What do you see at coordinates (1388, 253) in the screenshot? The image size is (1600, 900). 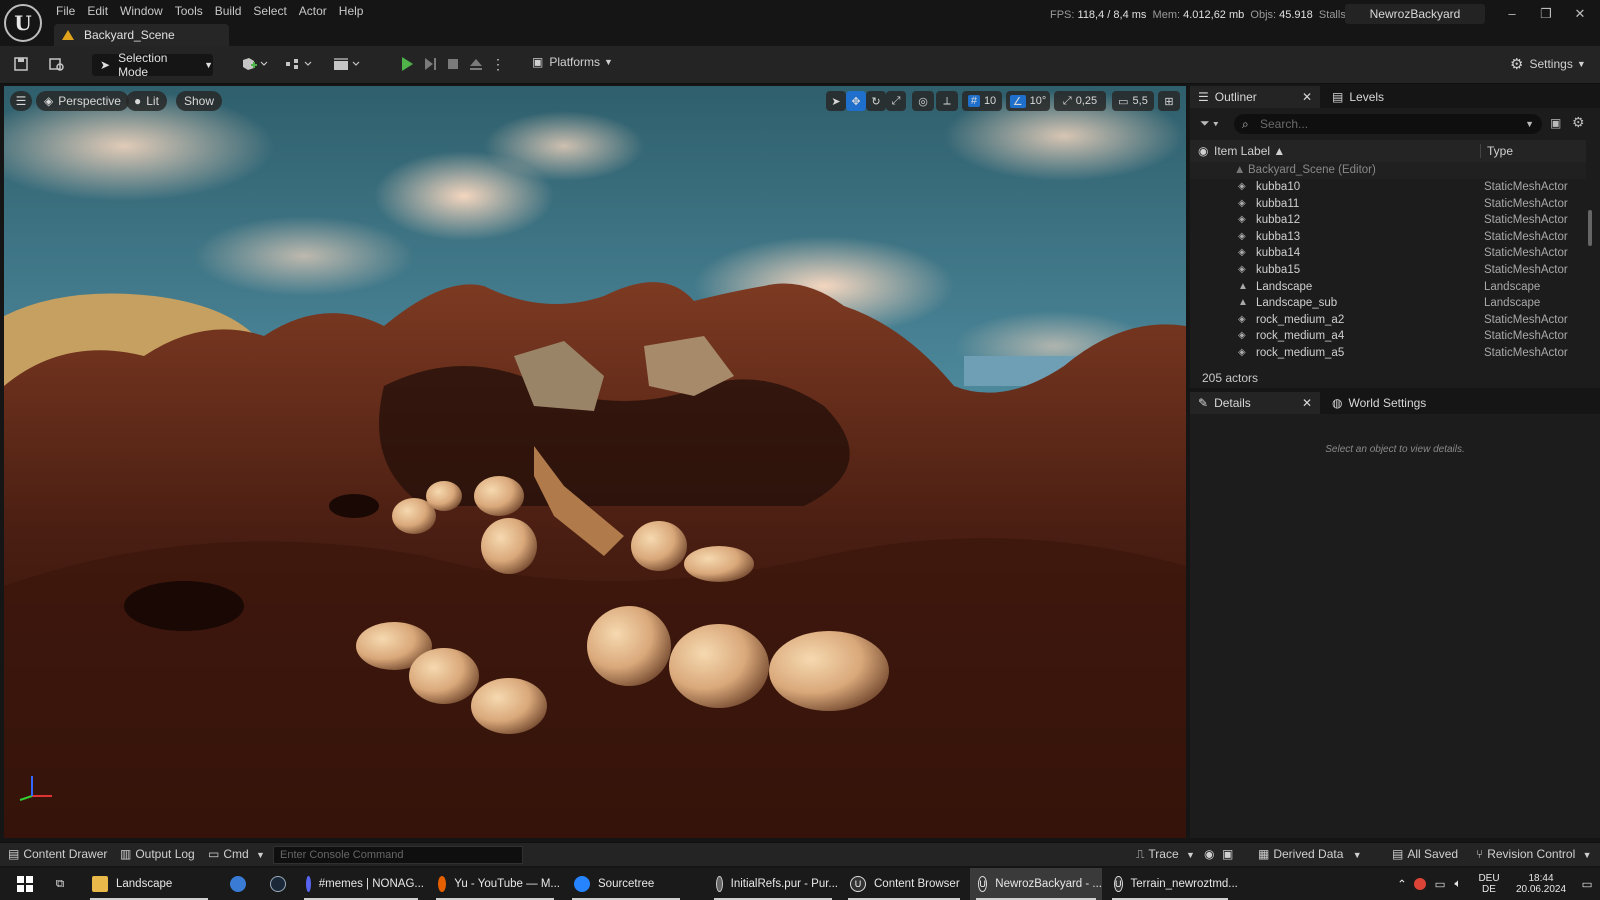 I see `outliner-row: ◈ kubba14 StaticMeshActor` at bounding box center [1388, 253].